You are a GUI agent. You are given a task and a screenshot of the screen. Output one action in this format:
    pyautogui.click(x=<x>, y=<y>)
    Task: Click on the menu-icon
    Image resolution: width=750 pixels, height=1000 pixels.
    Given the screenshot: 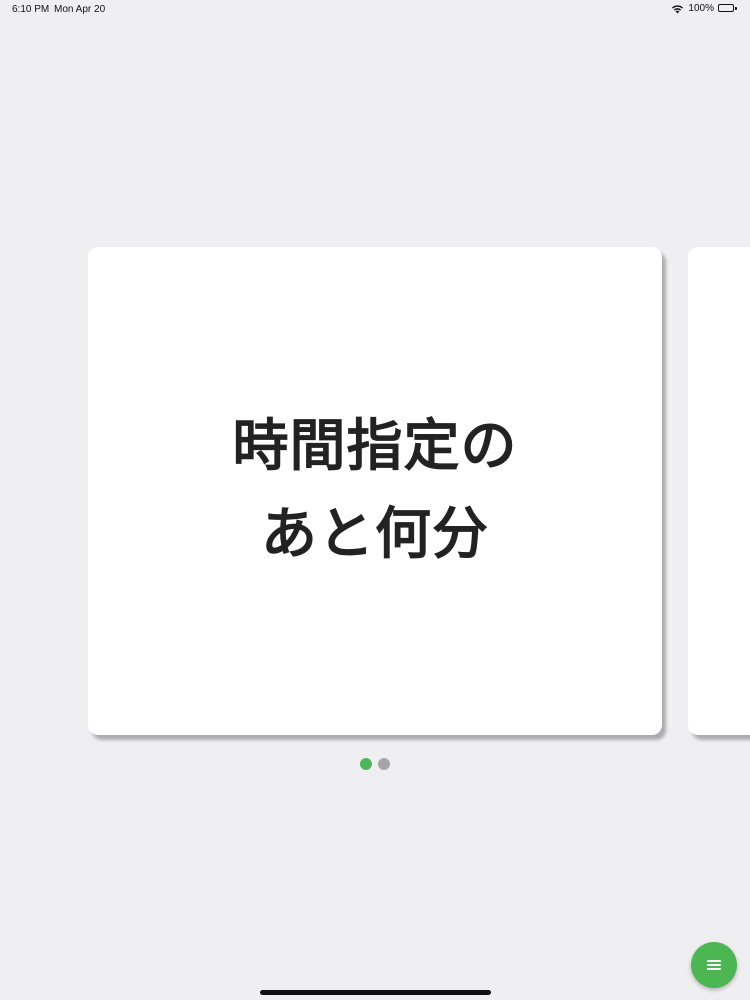 What is the action you would take?
    pyautogui.click(x=714, y=965)
    